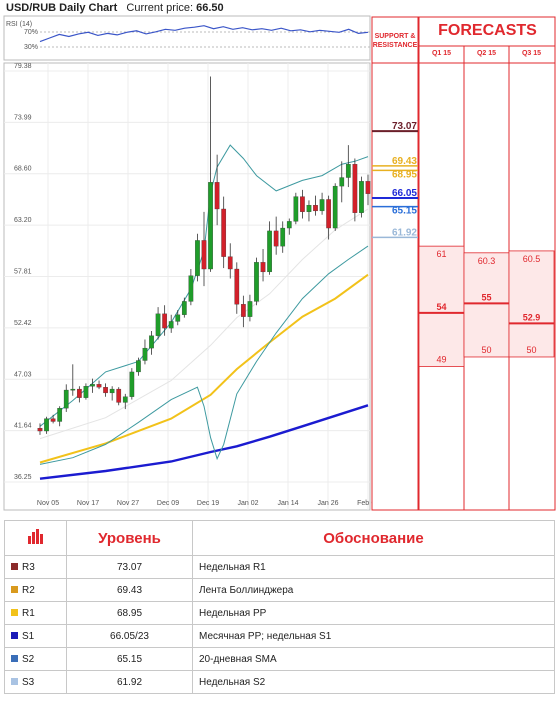 This screenshot has width=559, height=702. Describe the element at coordinates (404, 232) in the screenshot. I see `level-label: 61.92` at that location.